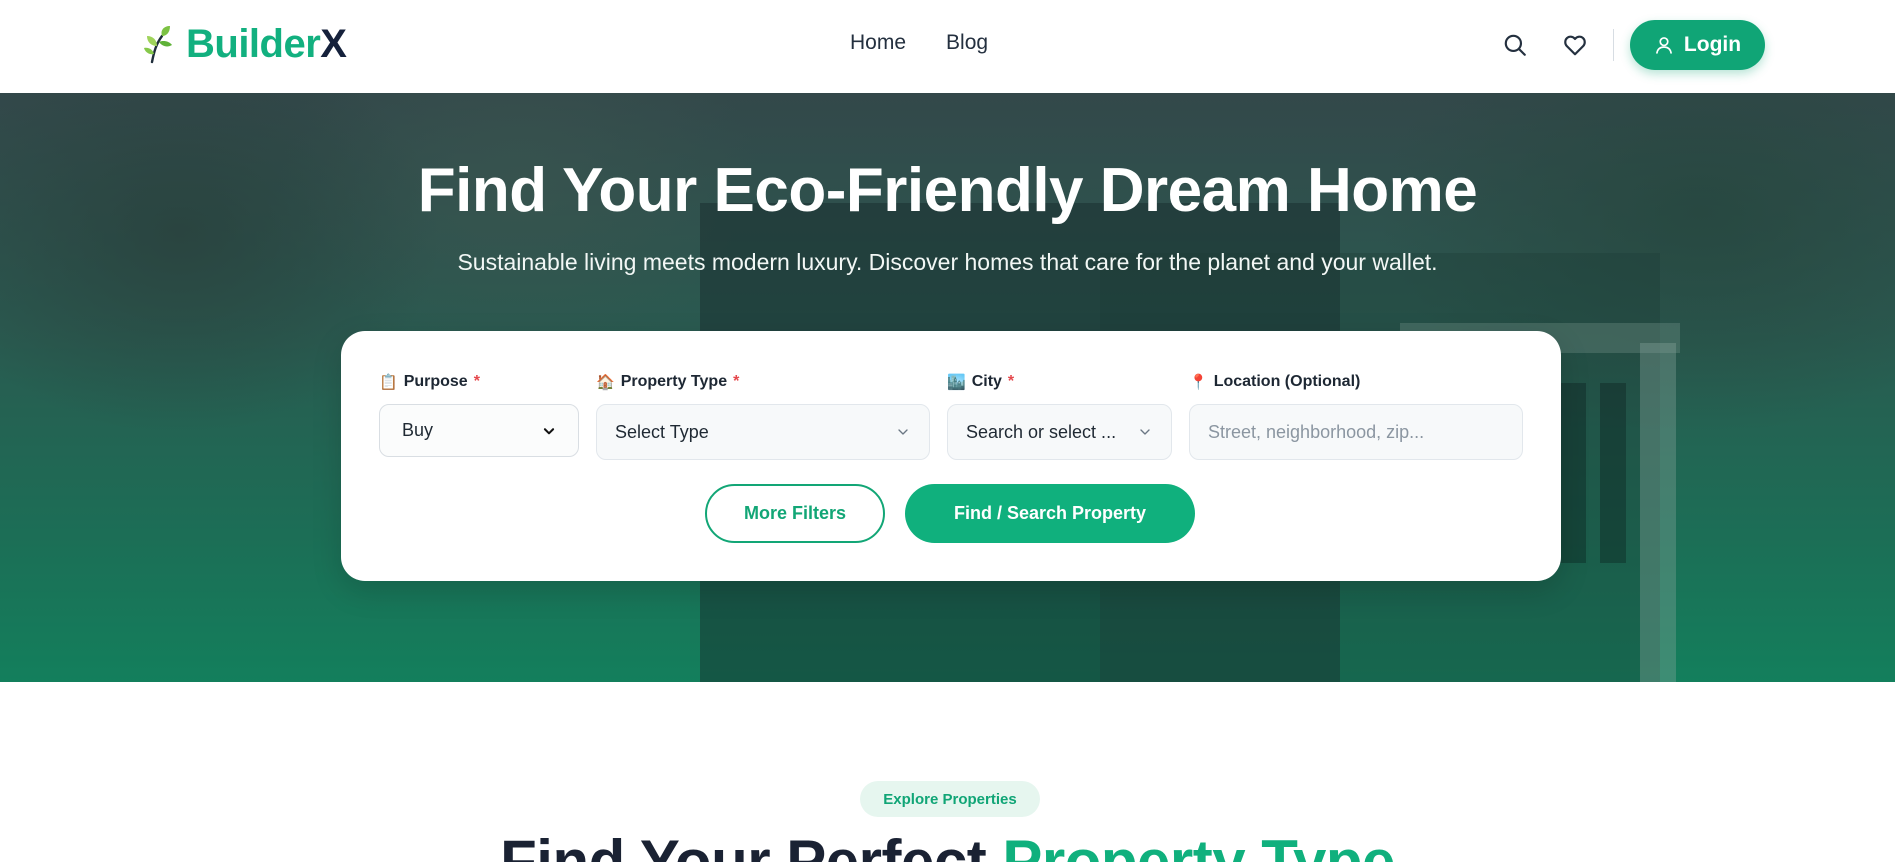 This screenshot has width=1895, height=862. What do you see at coordinates (1613, 45) in the screenshot?
I see `header-divider` at bounding box center [1613, 45].